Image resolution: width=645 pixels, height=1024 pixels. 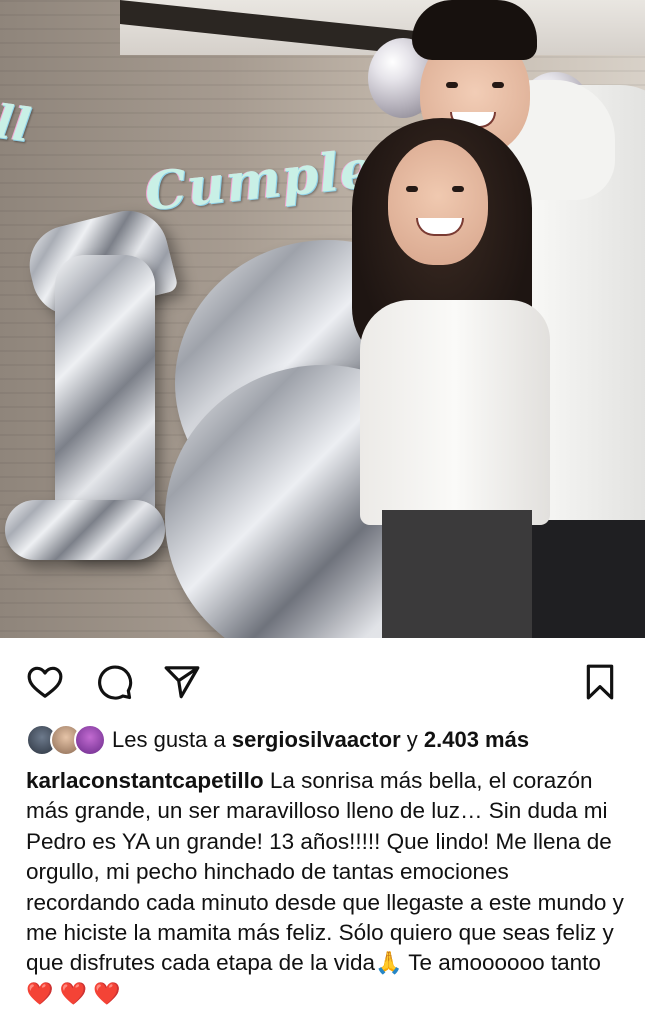 What do you see at coordinates (438, 202) in the screenshot?
I see `woman-face` at bounding box center [438, 202].